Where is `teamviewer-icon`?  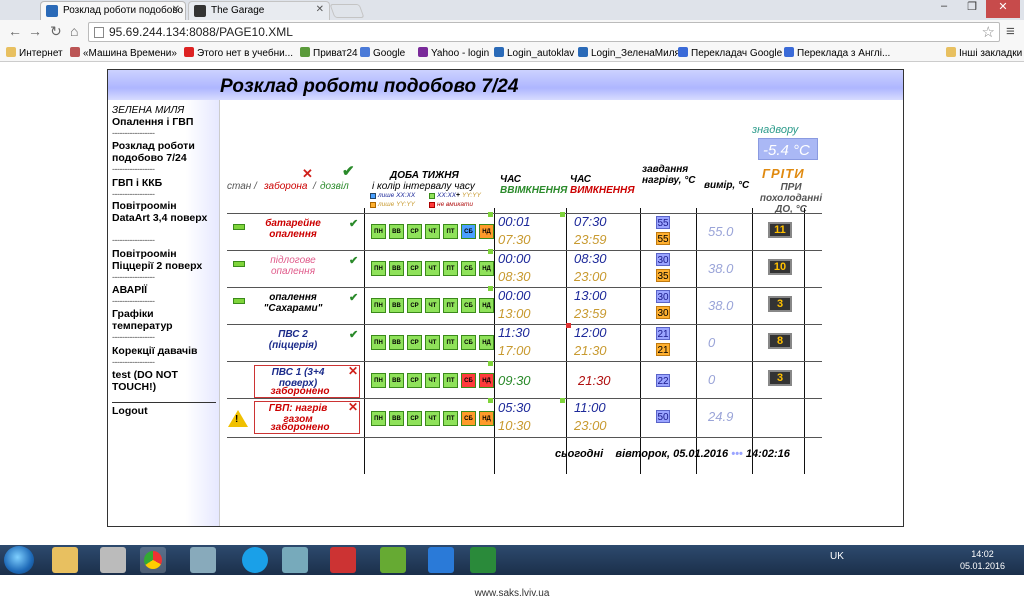
teamviewer-icon is located at coordinates (441, 560).